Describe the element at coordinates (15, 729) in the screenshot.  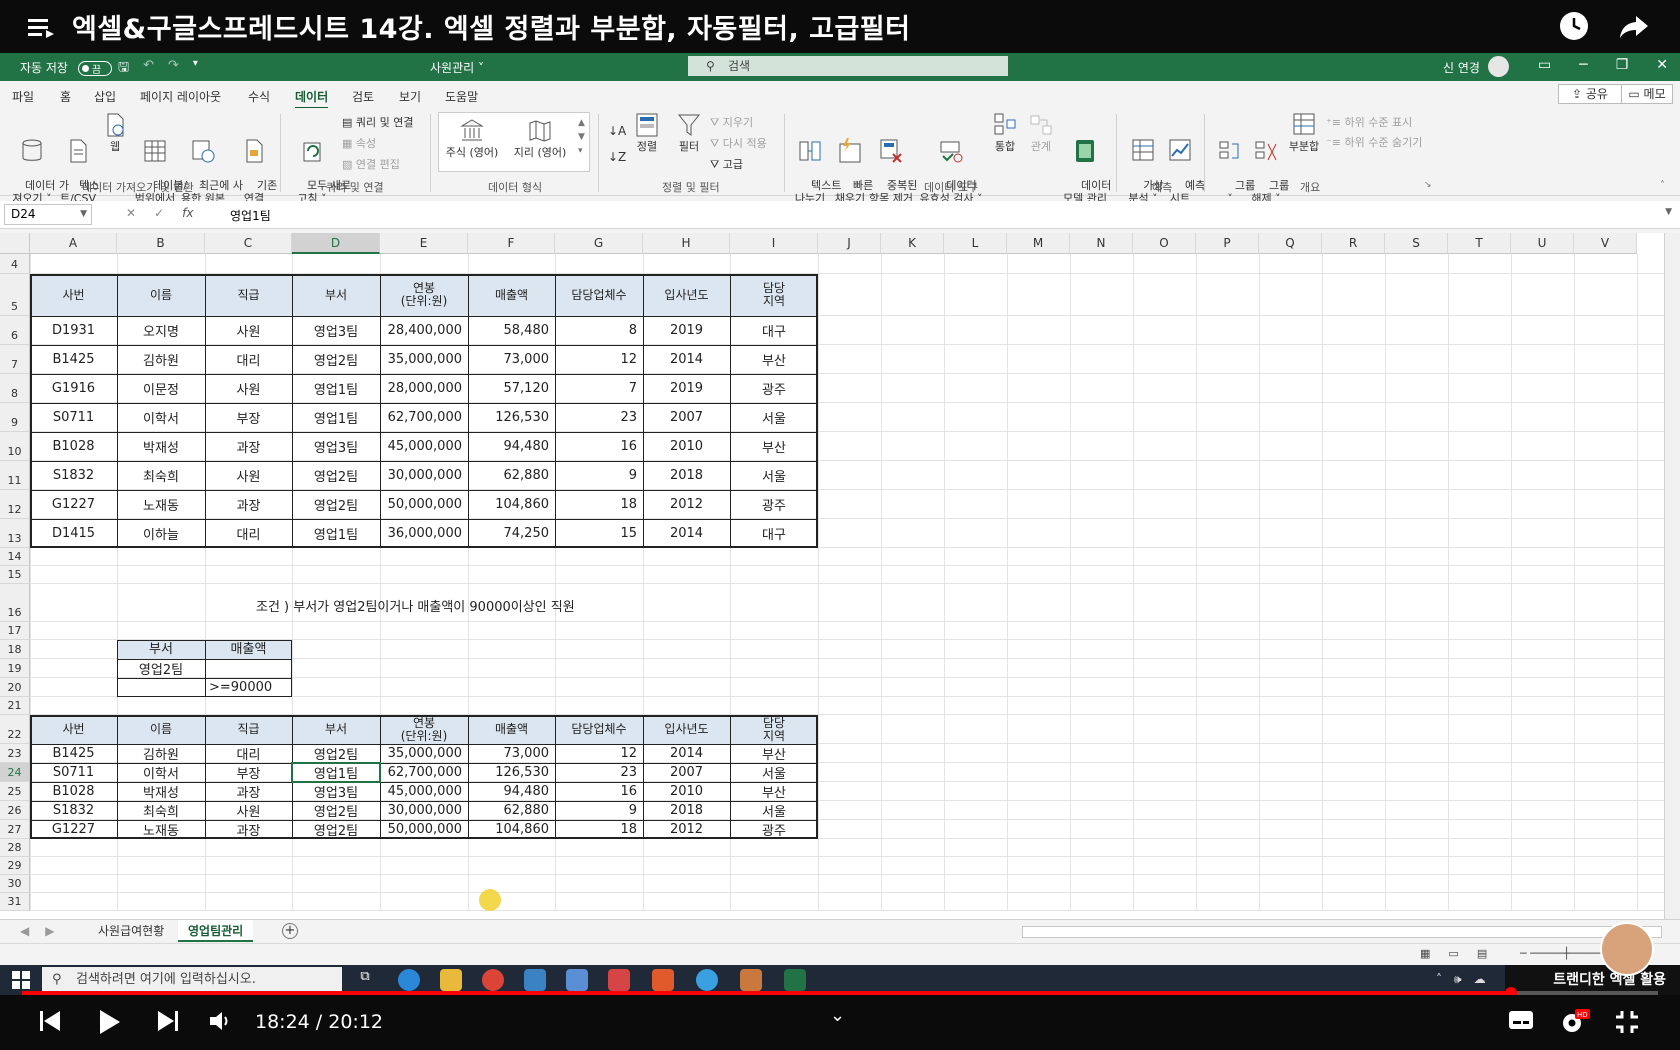
I see `row-header: 22` at that location.